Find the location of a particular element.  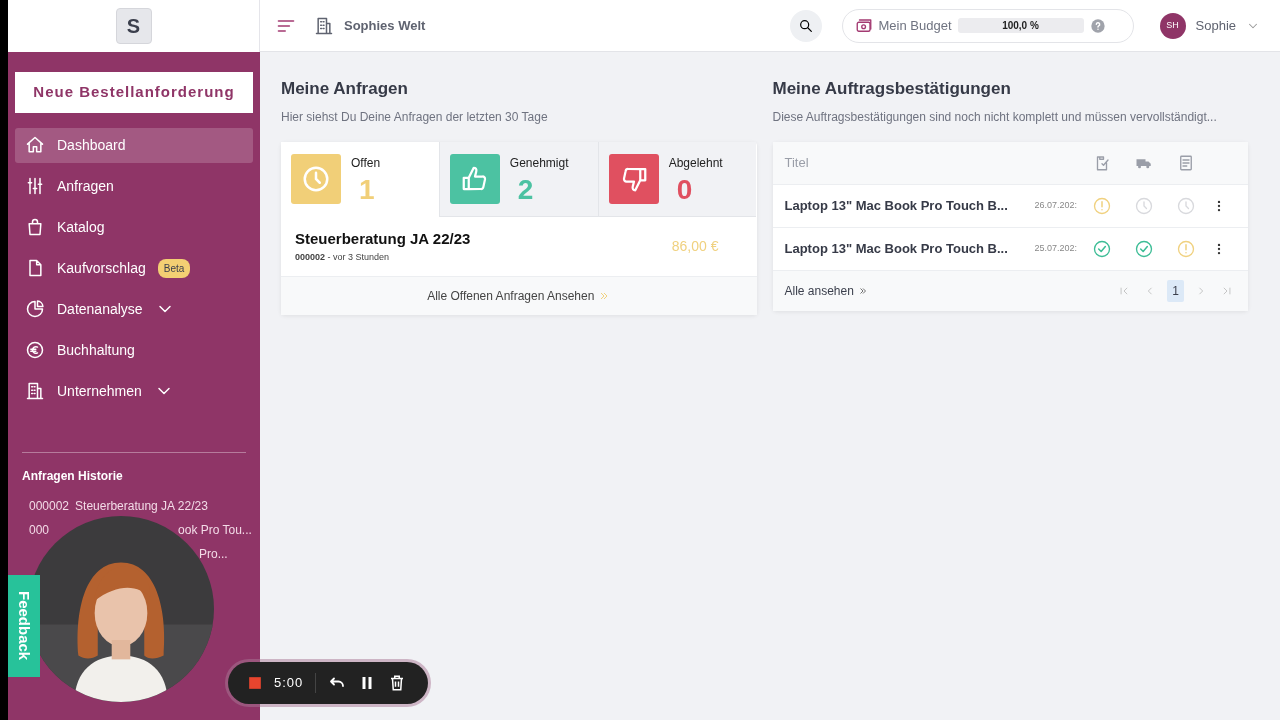

nav-item: Unternehmen is located at coordinates (134, 391).